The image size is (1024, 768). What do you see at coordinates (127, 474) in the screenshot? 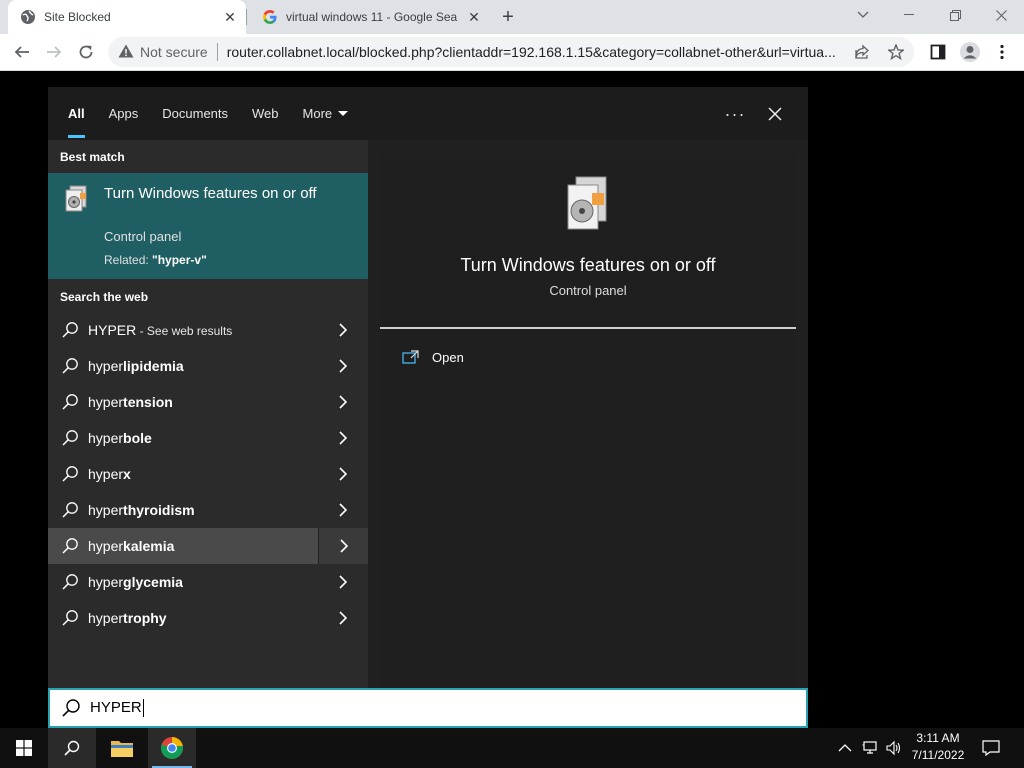
I see `result-completion-part: x` at bounding box center [127, 474].